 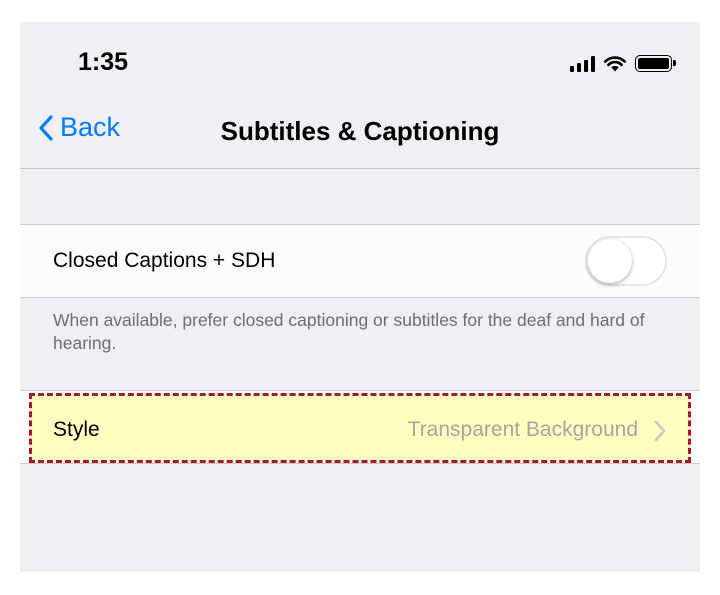 I want to click on chevron-right-icon, so click(x=660, y=431).